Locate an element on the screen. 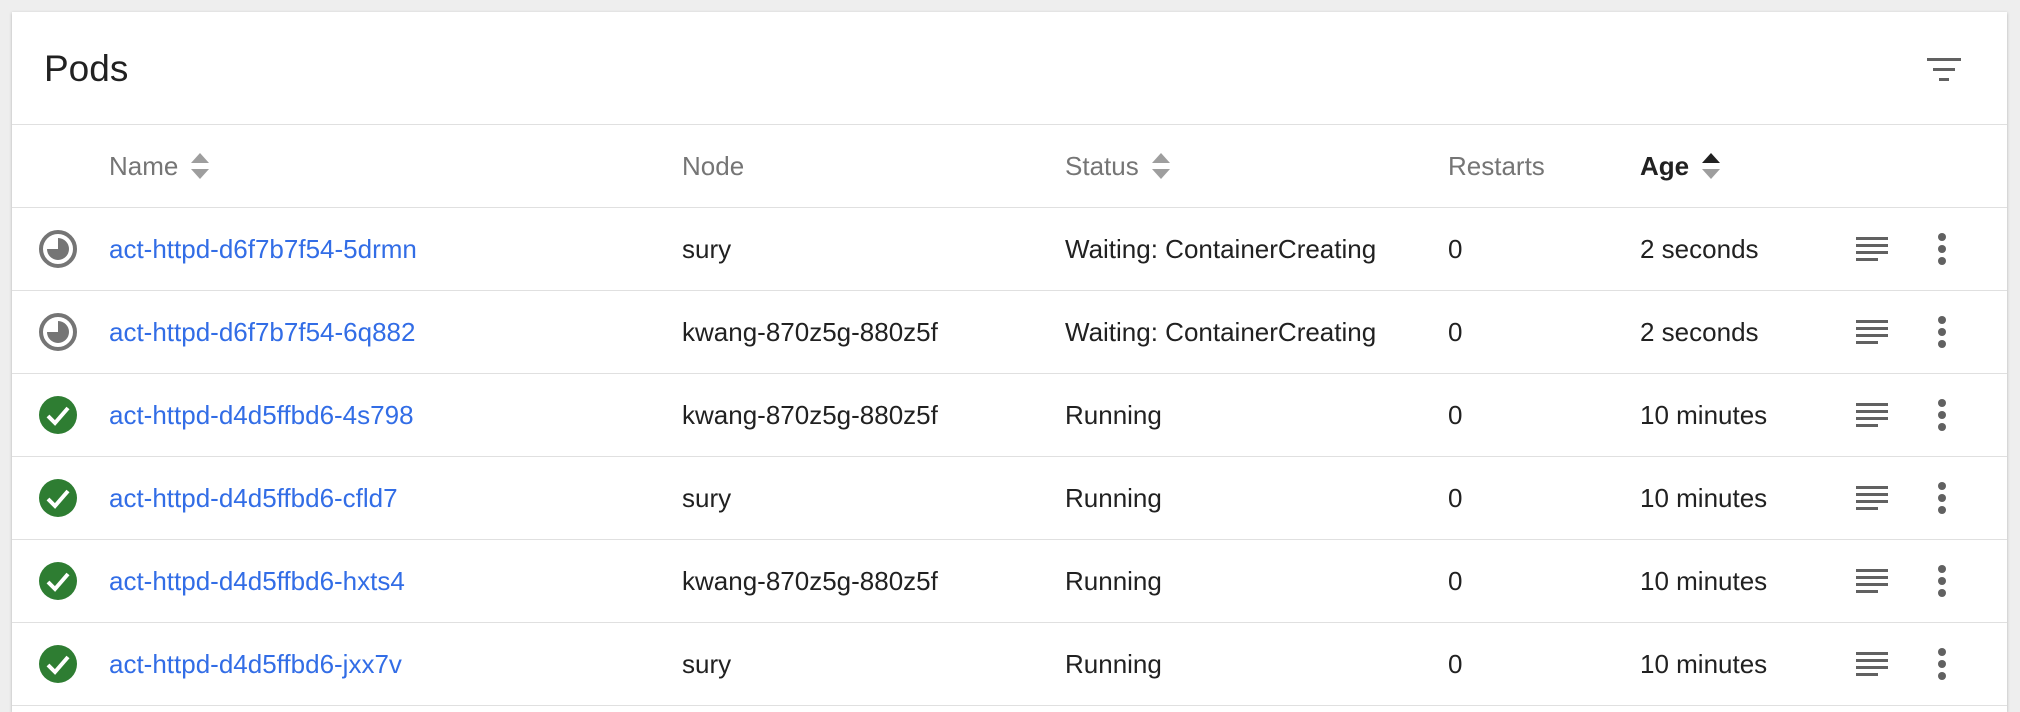 The height and width of the screenshot is (712, 2020). pod-name-link: act-httpd-d4d5ffbd6-cfld7 is located at coordinates (253, 498).